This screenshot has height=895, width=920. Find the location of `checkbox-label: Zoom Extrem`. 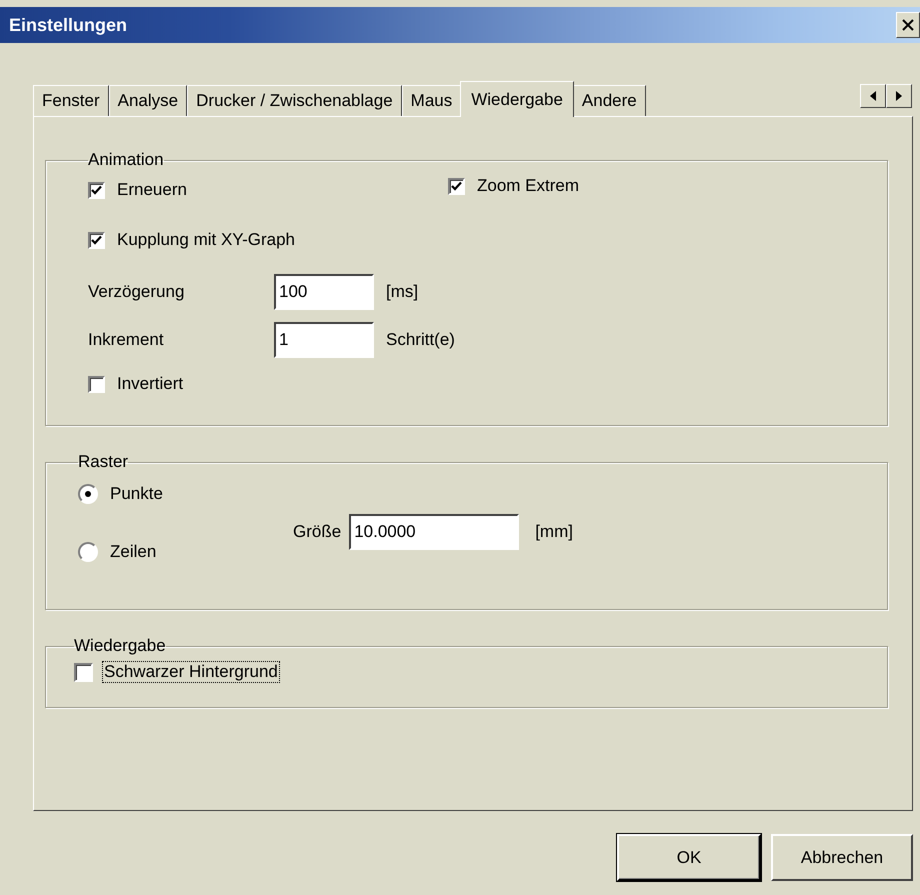

checkbox-label: Zoom Extrem is located at coordinates (528, 186).